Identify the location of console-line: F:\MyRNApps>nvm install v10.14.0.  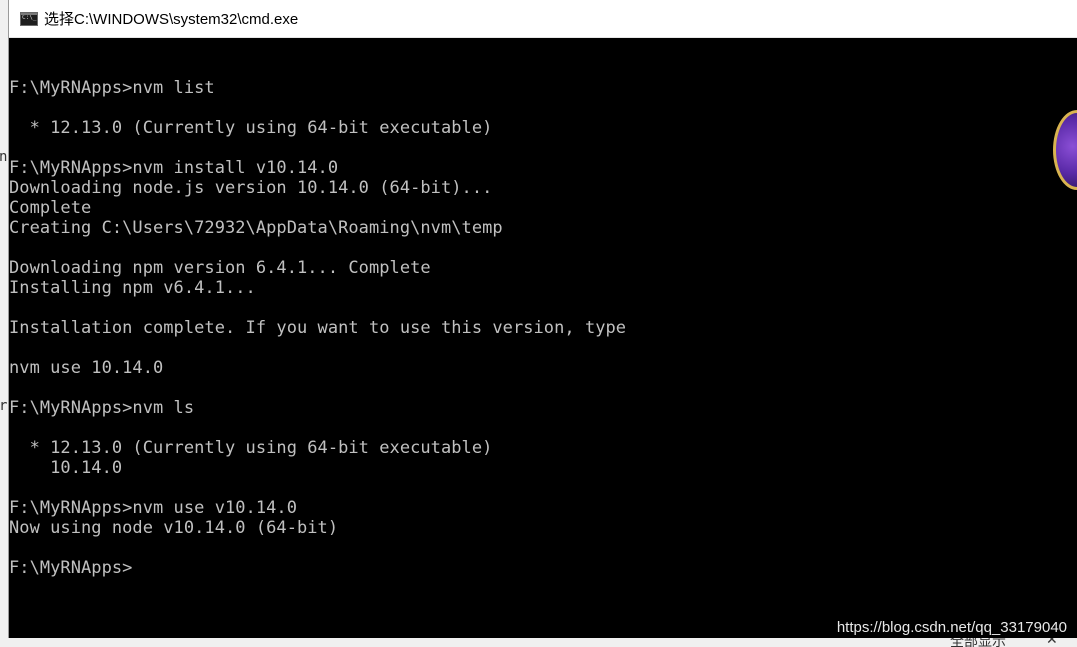
(174, 168).